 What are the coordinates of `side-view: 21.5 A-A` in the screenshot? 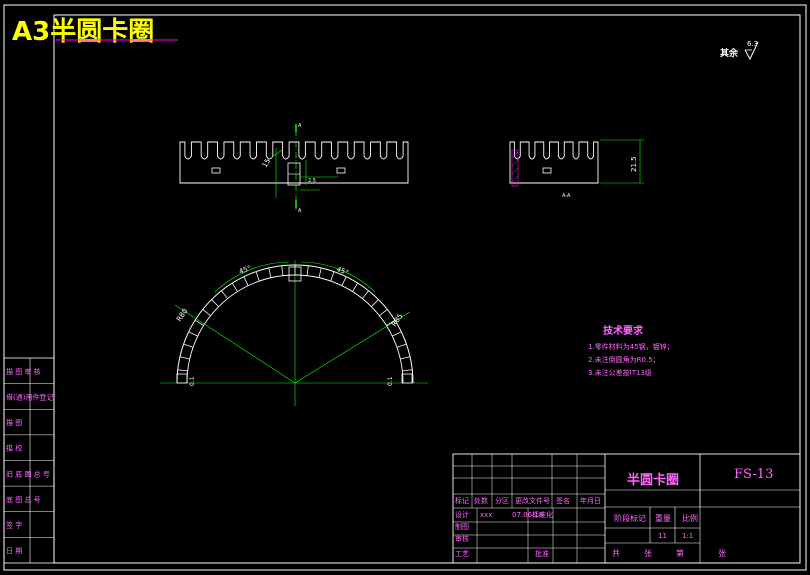 It's located at (576, 169).